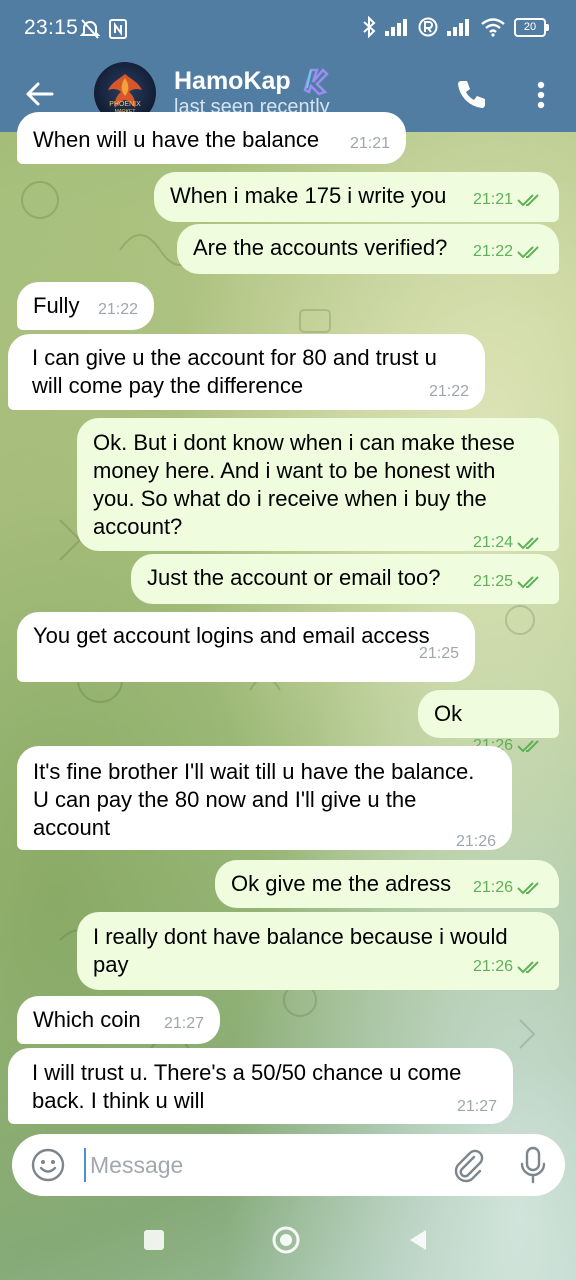 This screenshot has width=576, height=1280. What do you see at coordinates (492, 542) in the screenshot?
I see `message-time: 21:24` at bounding box center [492, 542].